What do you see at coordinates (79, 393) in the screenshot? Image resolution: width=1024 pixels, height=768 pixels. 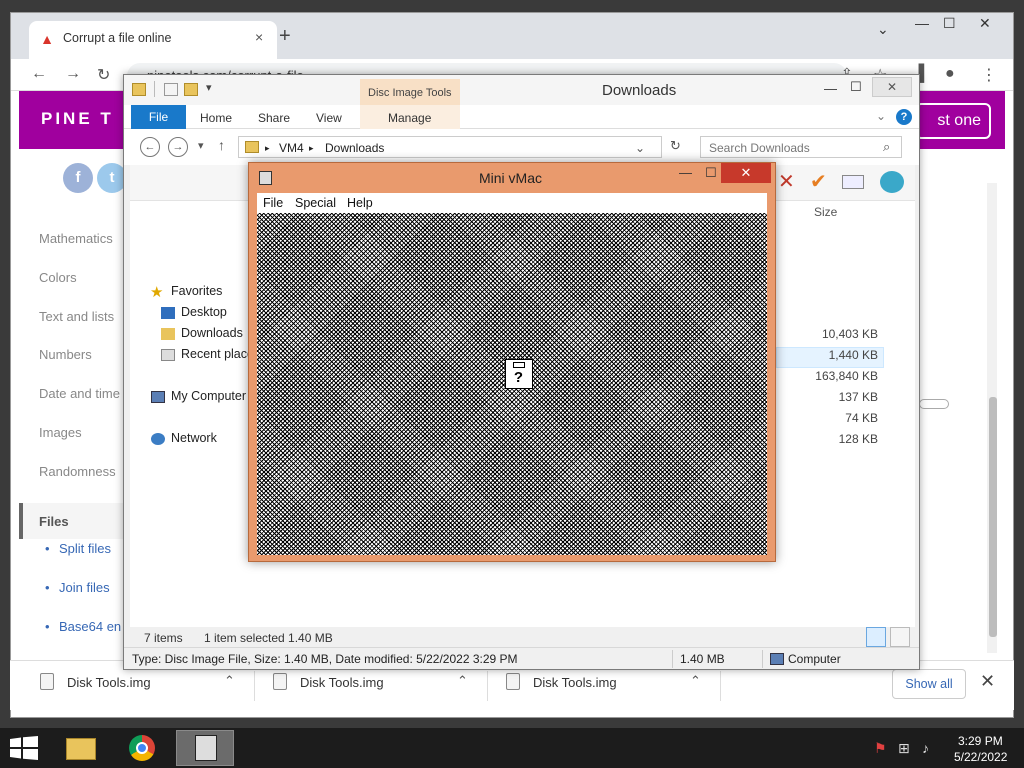 I see `sidebar-item-date-and-time: Date and time` at bounding box center [79, 393].